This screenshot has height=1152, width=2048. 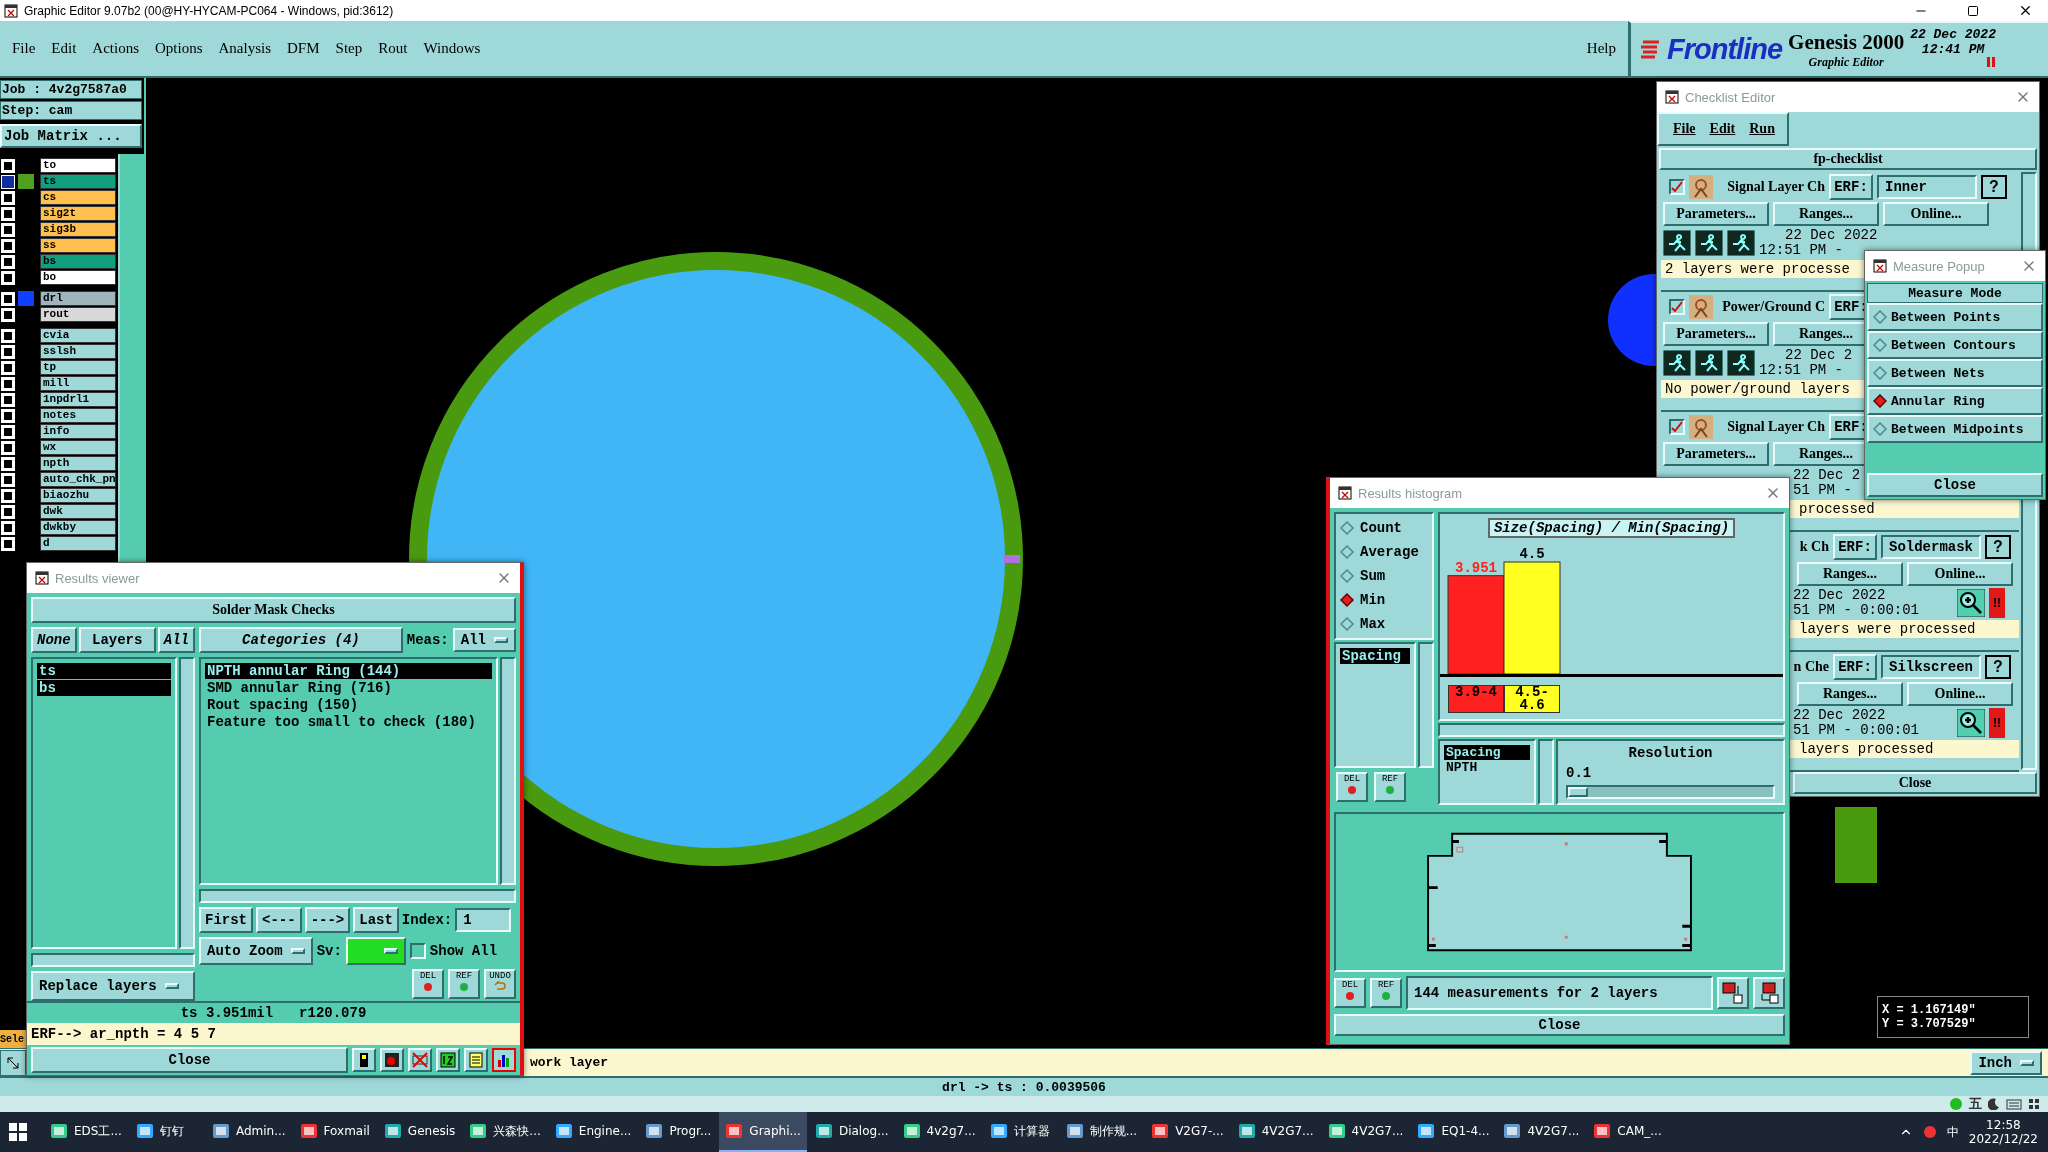 I want to click on layer-checkbox, so click(x=8, y=181).